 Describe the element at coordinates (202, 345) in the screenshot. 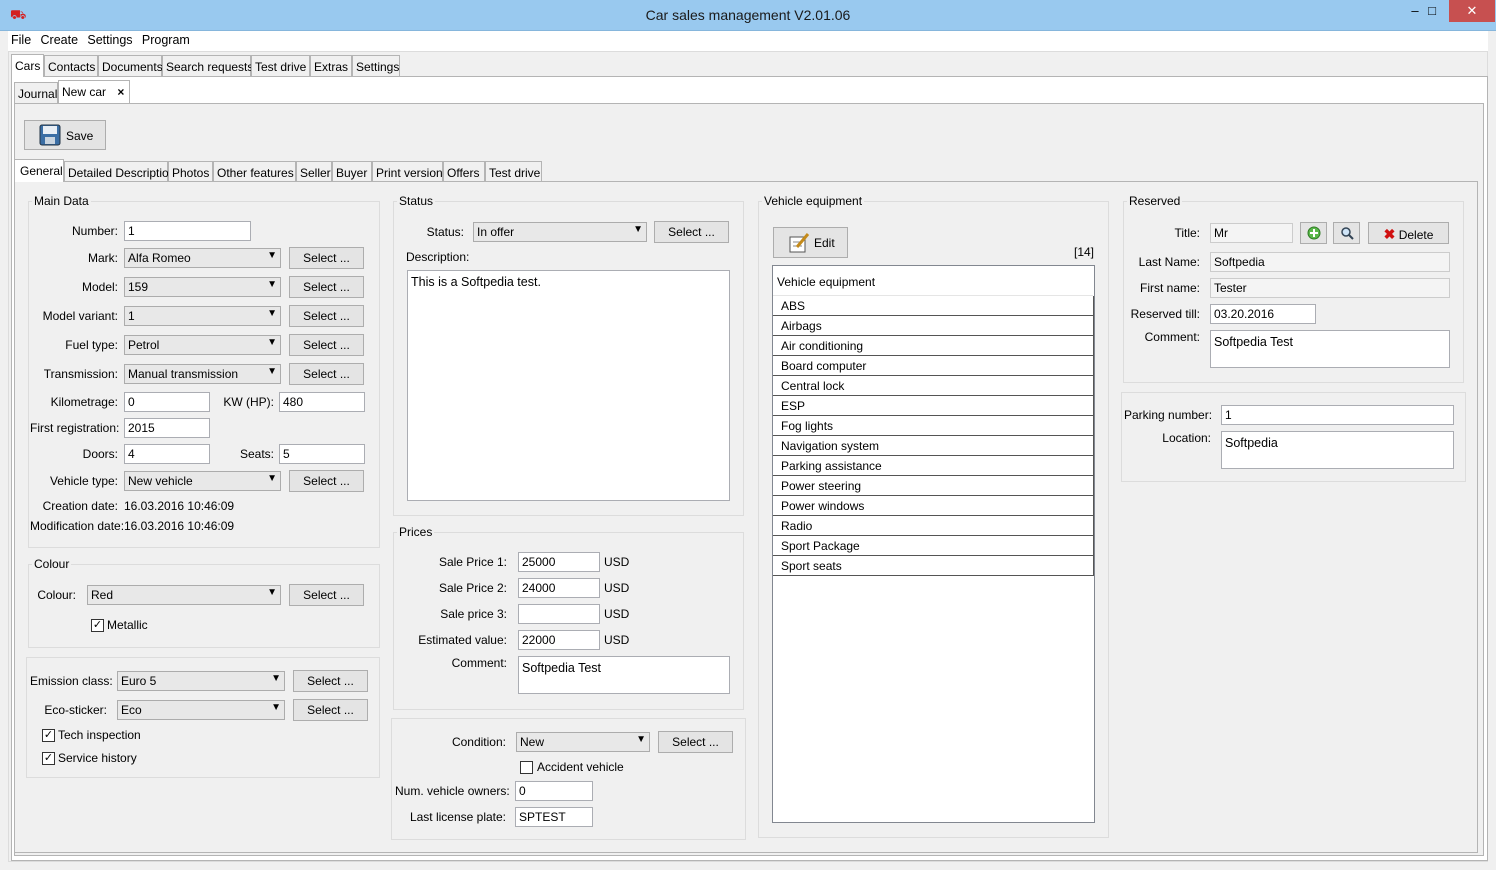

I see `fuel-select: Petrol ▼` at that location.